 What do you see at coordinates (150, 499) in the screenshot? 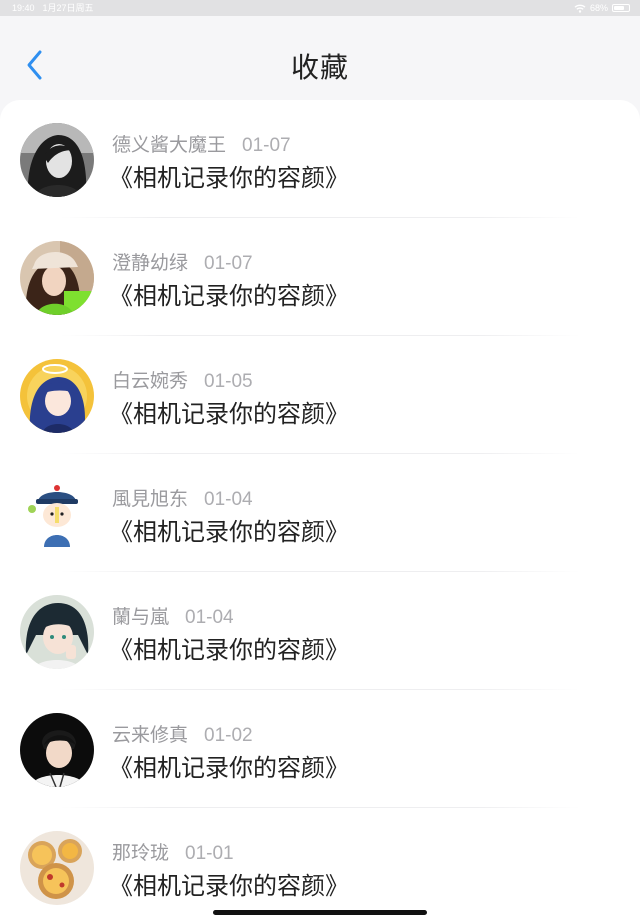
I see `user-name: 風見旭东` at bounding box center [150, 499].